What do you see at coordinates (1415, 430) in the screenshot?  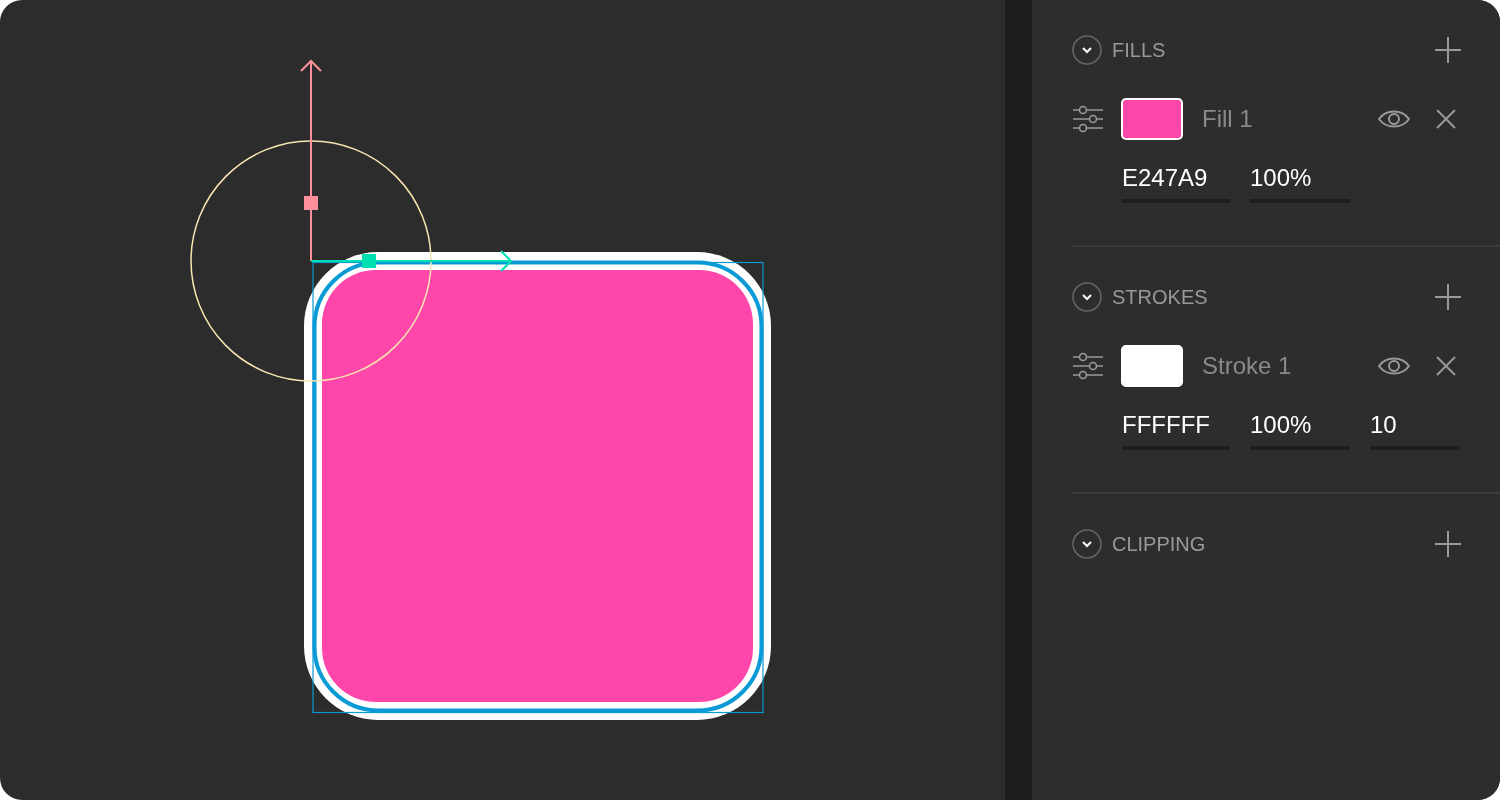 I see `input-field: 10` at bounding box center [1415, 430].